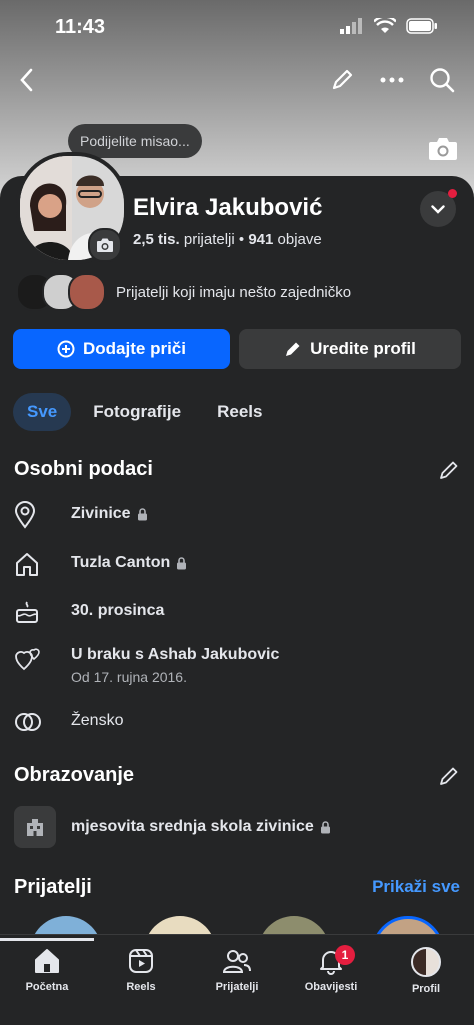  Describe the element at coordinates (27, 564) in the screenshot. I see `home-icon` at that location.